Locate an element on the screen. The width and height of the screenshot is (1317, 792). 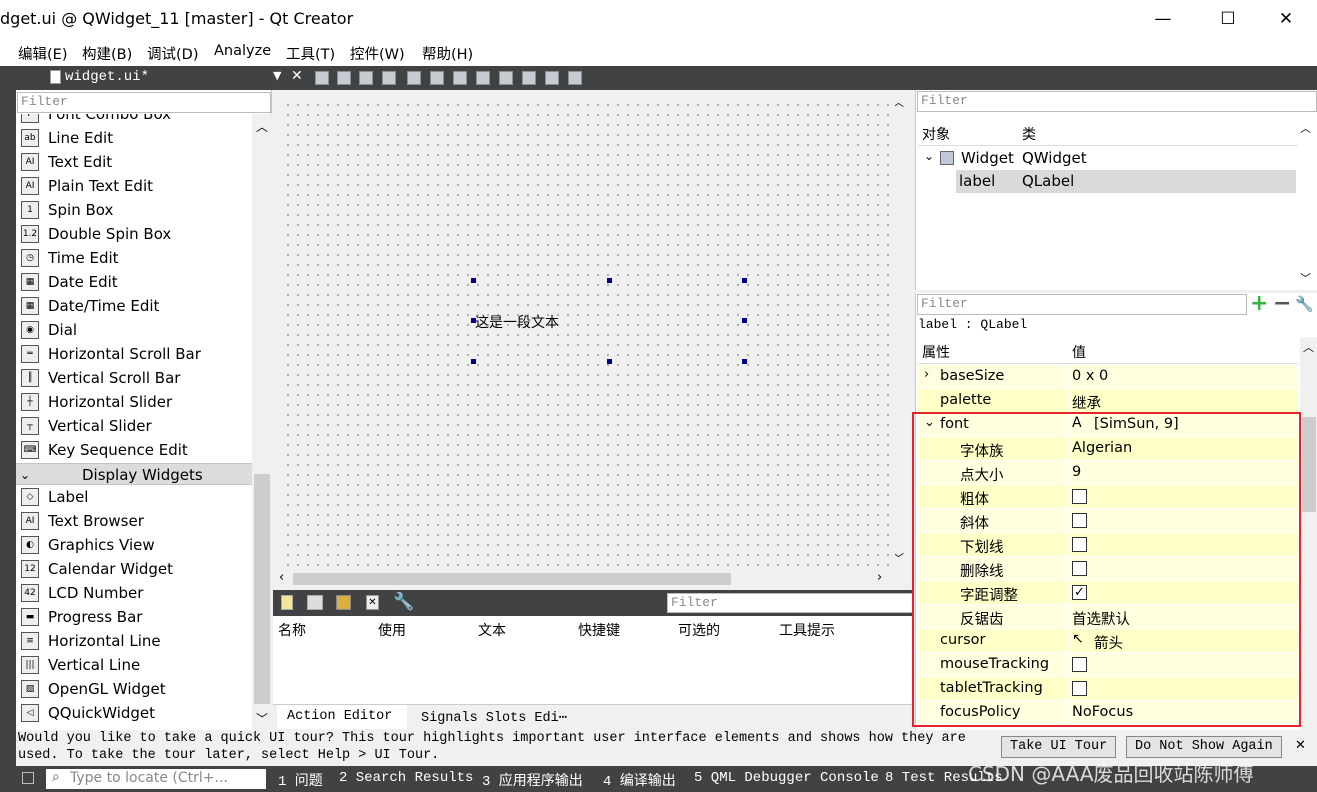
layout-v-splitter-icon is located at coordinates (483, 78).